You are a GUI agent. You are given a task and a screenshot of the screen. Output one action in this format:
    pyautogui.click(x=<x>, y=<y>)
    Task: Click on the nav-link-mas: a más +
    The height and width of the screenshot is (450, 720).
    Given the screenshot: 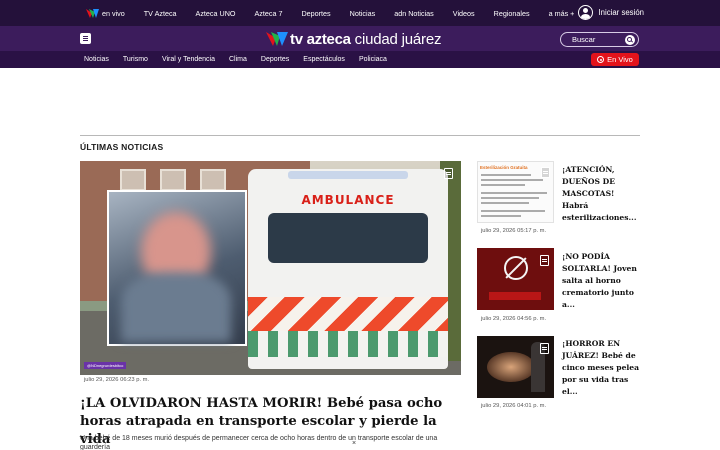 What is the action you would take?
    pyautogui.click(x=562, y=13)
    